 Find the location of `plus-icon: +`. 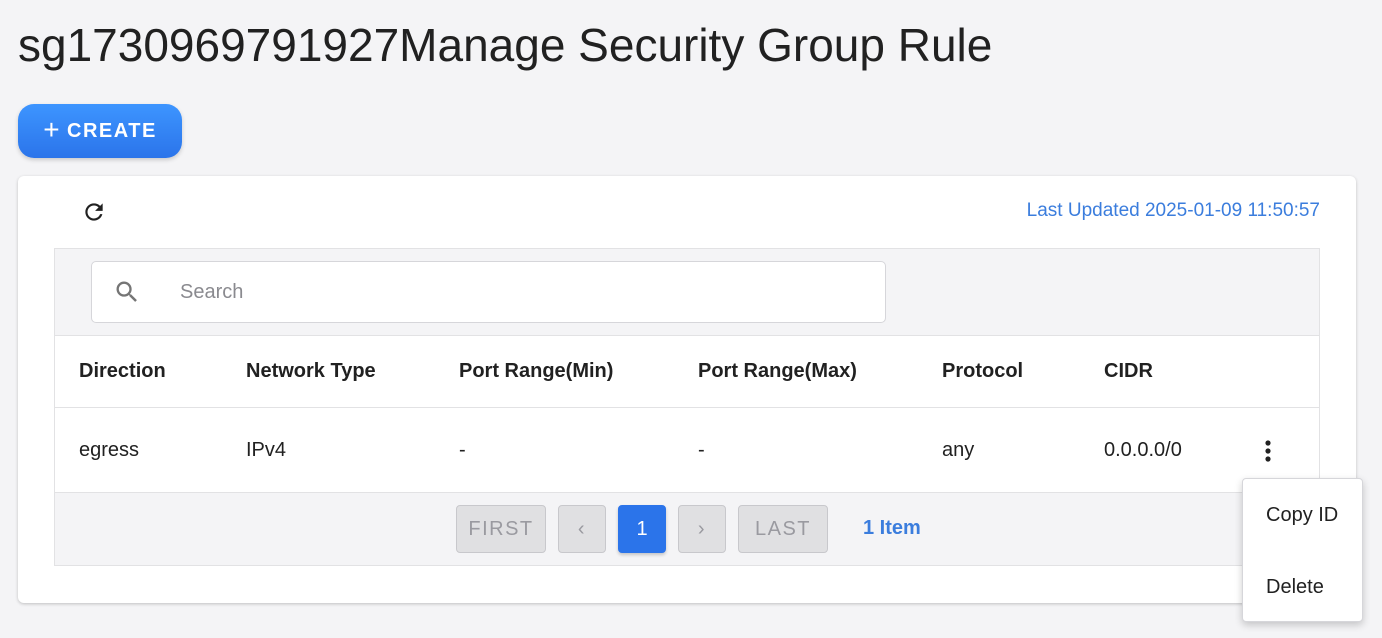

plus-icon: + is located at coordinates (52, 129).